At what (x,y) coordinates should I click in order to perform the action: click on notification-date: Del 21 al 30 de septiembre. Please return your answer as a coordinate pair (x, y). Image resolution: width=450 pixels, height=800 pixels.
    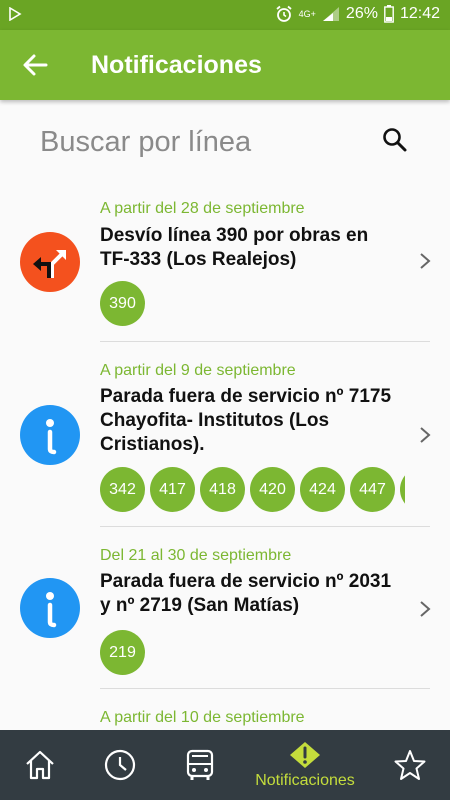
    Looking at the image, I should click on (196, 555).